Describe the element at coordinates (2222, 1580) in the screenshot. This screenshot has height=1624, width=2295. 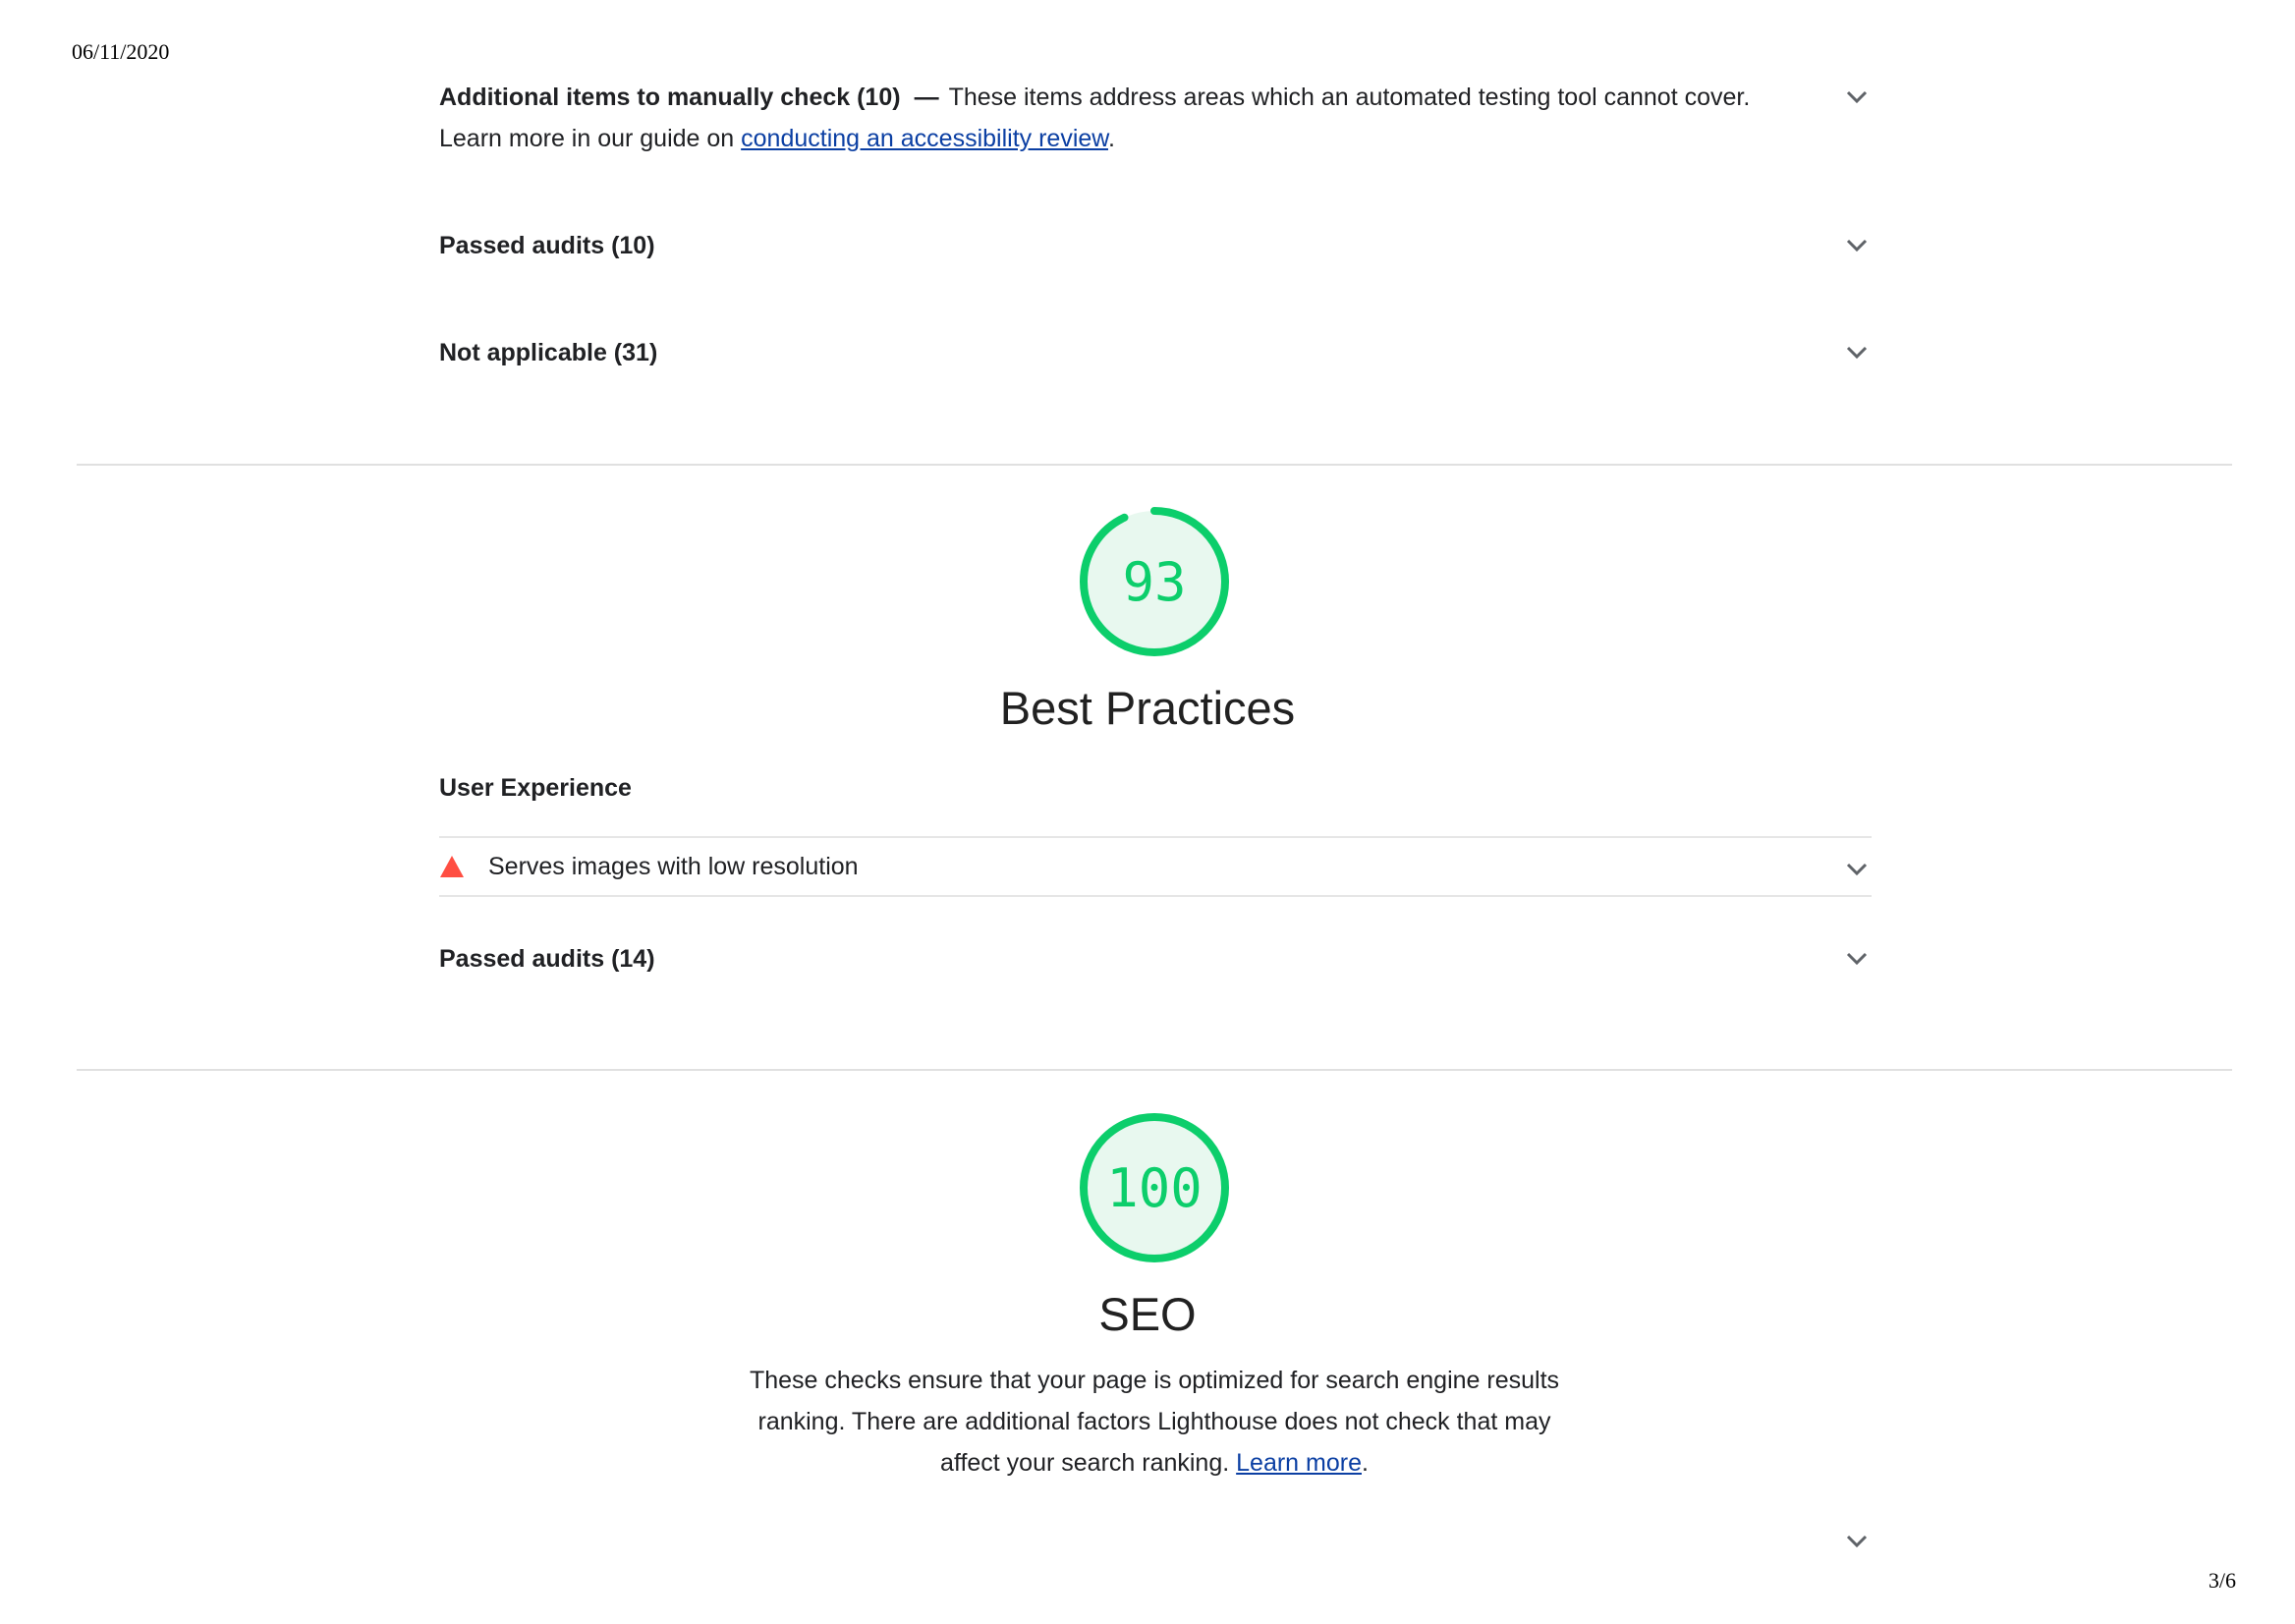
I see `page-number: 3/6` at that location.